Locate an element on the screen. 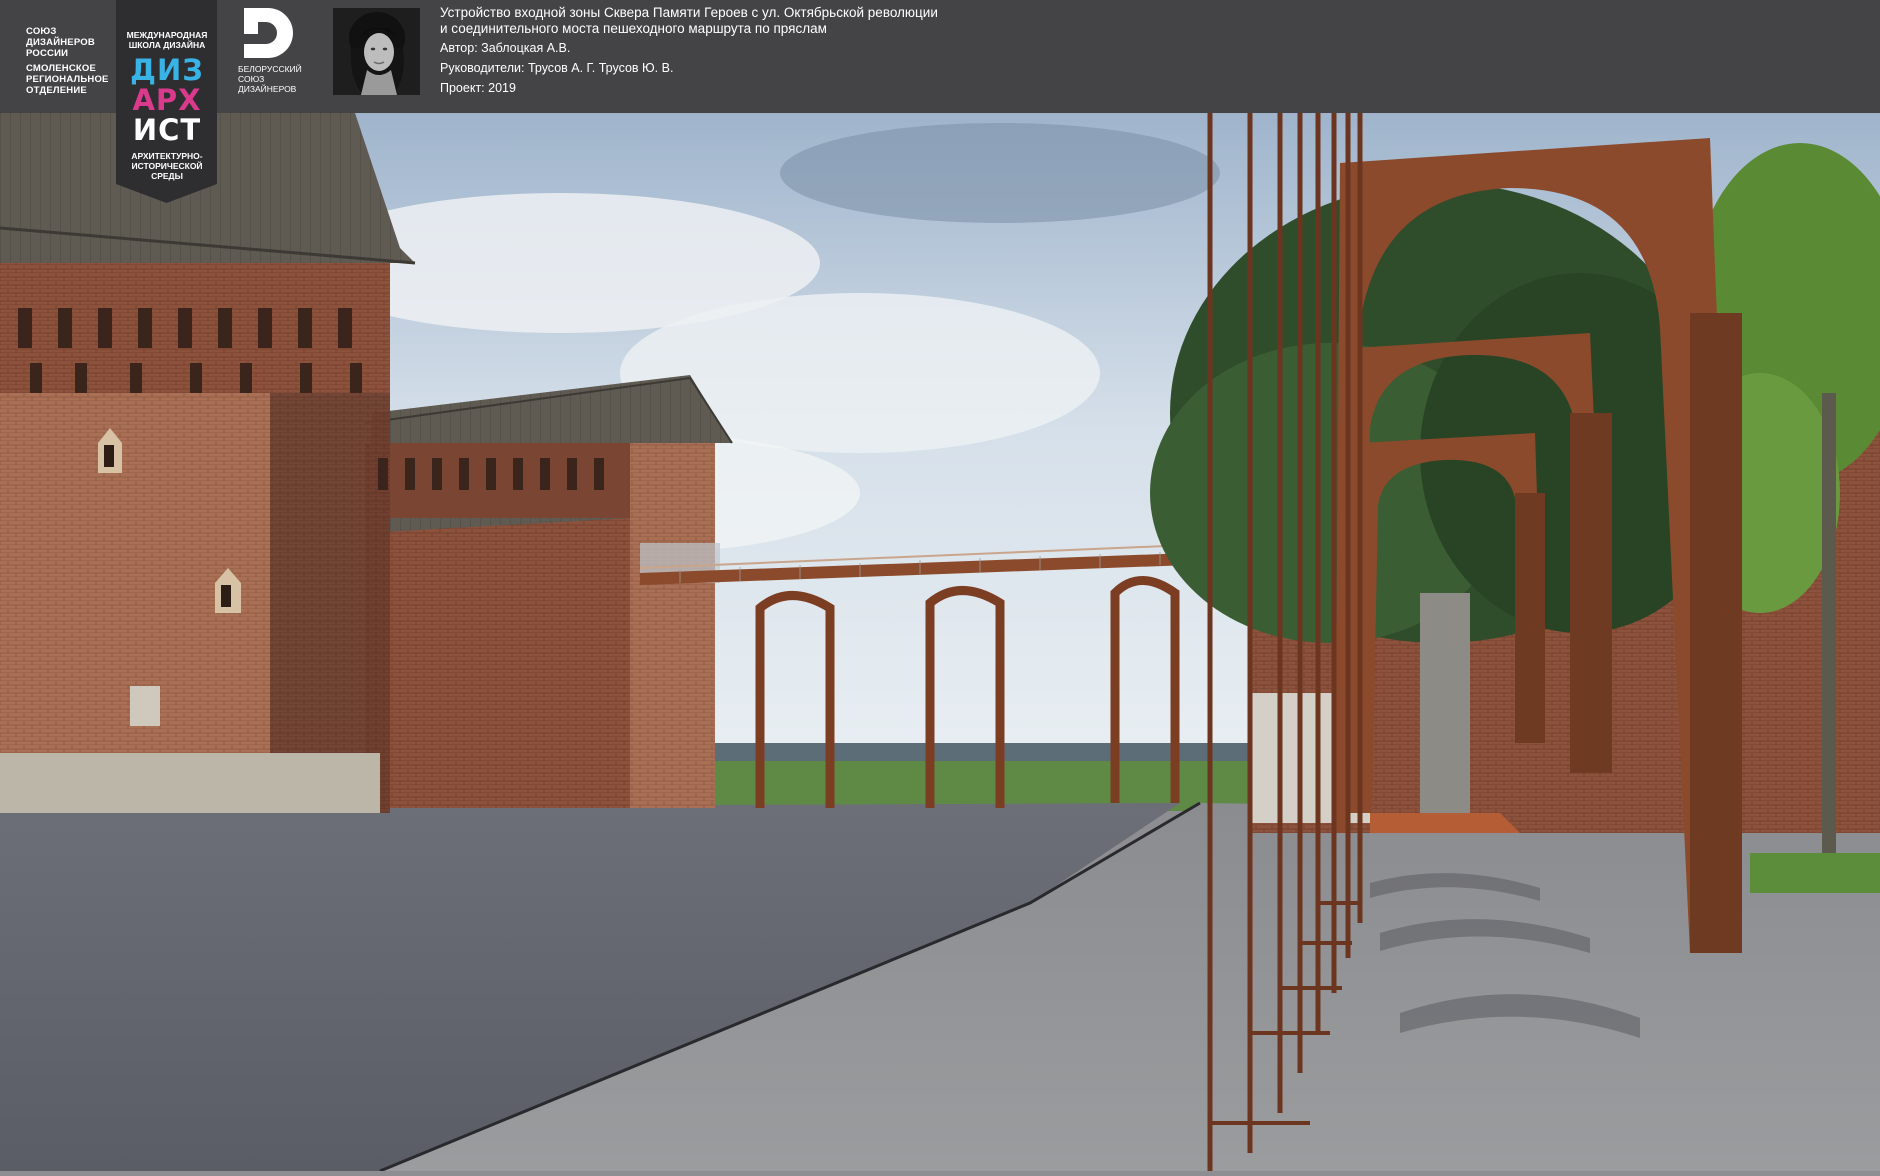  badge-word-arh: АРХ is located at coordinates (167, 100).